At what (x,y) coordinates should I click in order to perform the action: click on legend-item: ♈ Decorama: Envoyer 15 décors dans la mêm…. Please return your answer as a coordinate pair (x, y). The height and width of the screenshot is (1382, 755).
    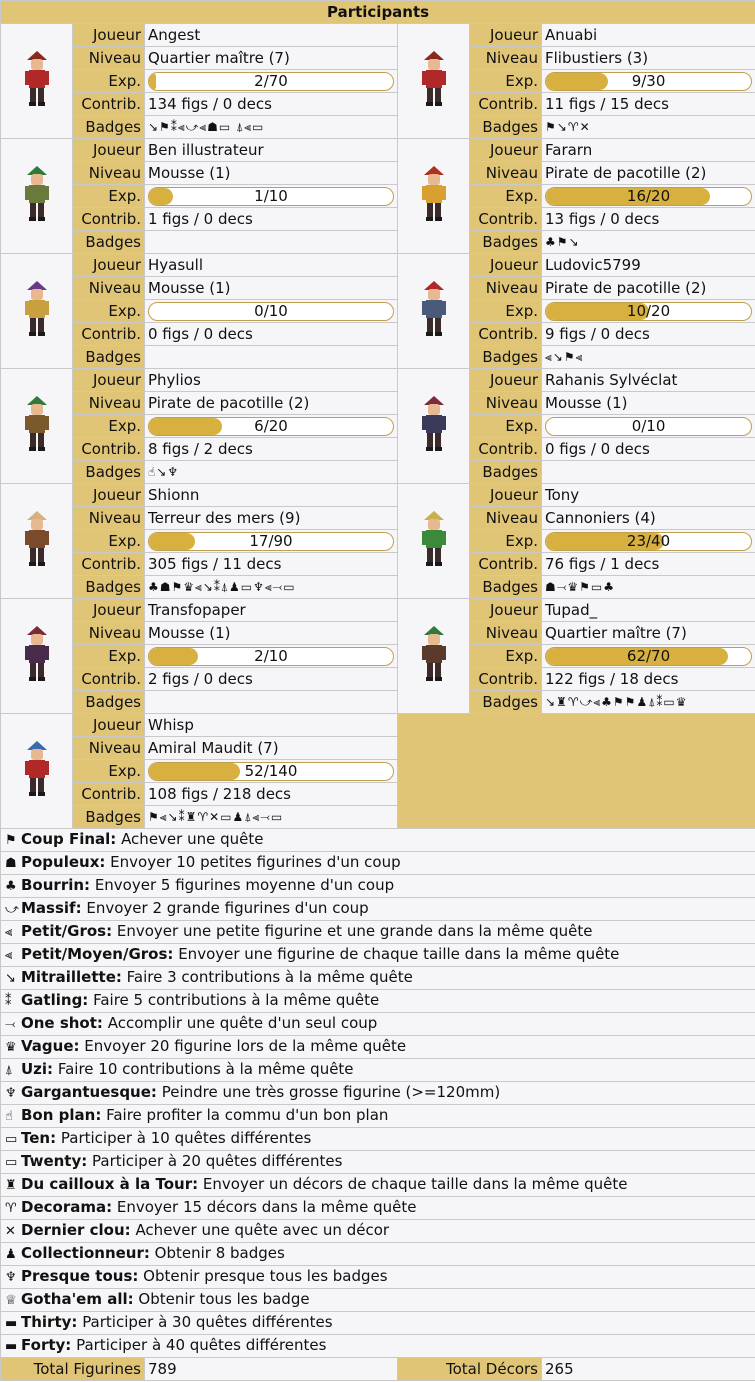
    Looking at the image, I should click on (377, 1208).